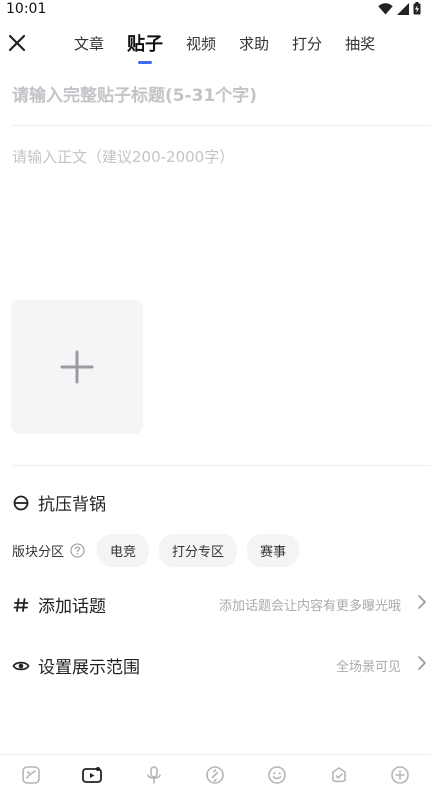 This screenshot has height=794, width=431. Describe the element at coordinates (145, 47) in the screenshot. I see `tab-post: 贴子` at that location.